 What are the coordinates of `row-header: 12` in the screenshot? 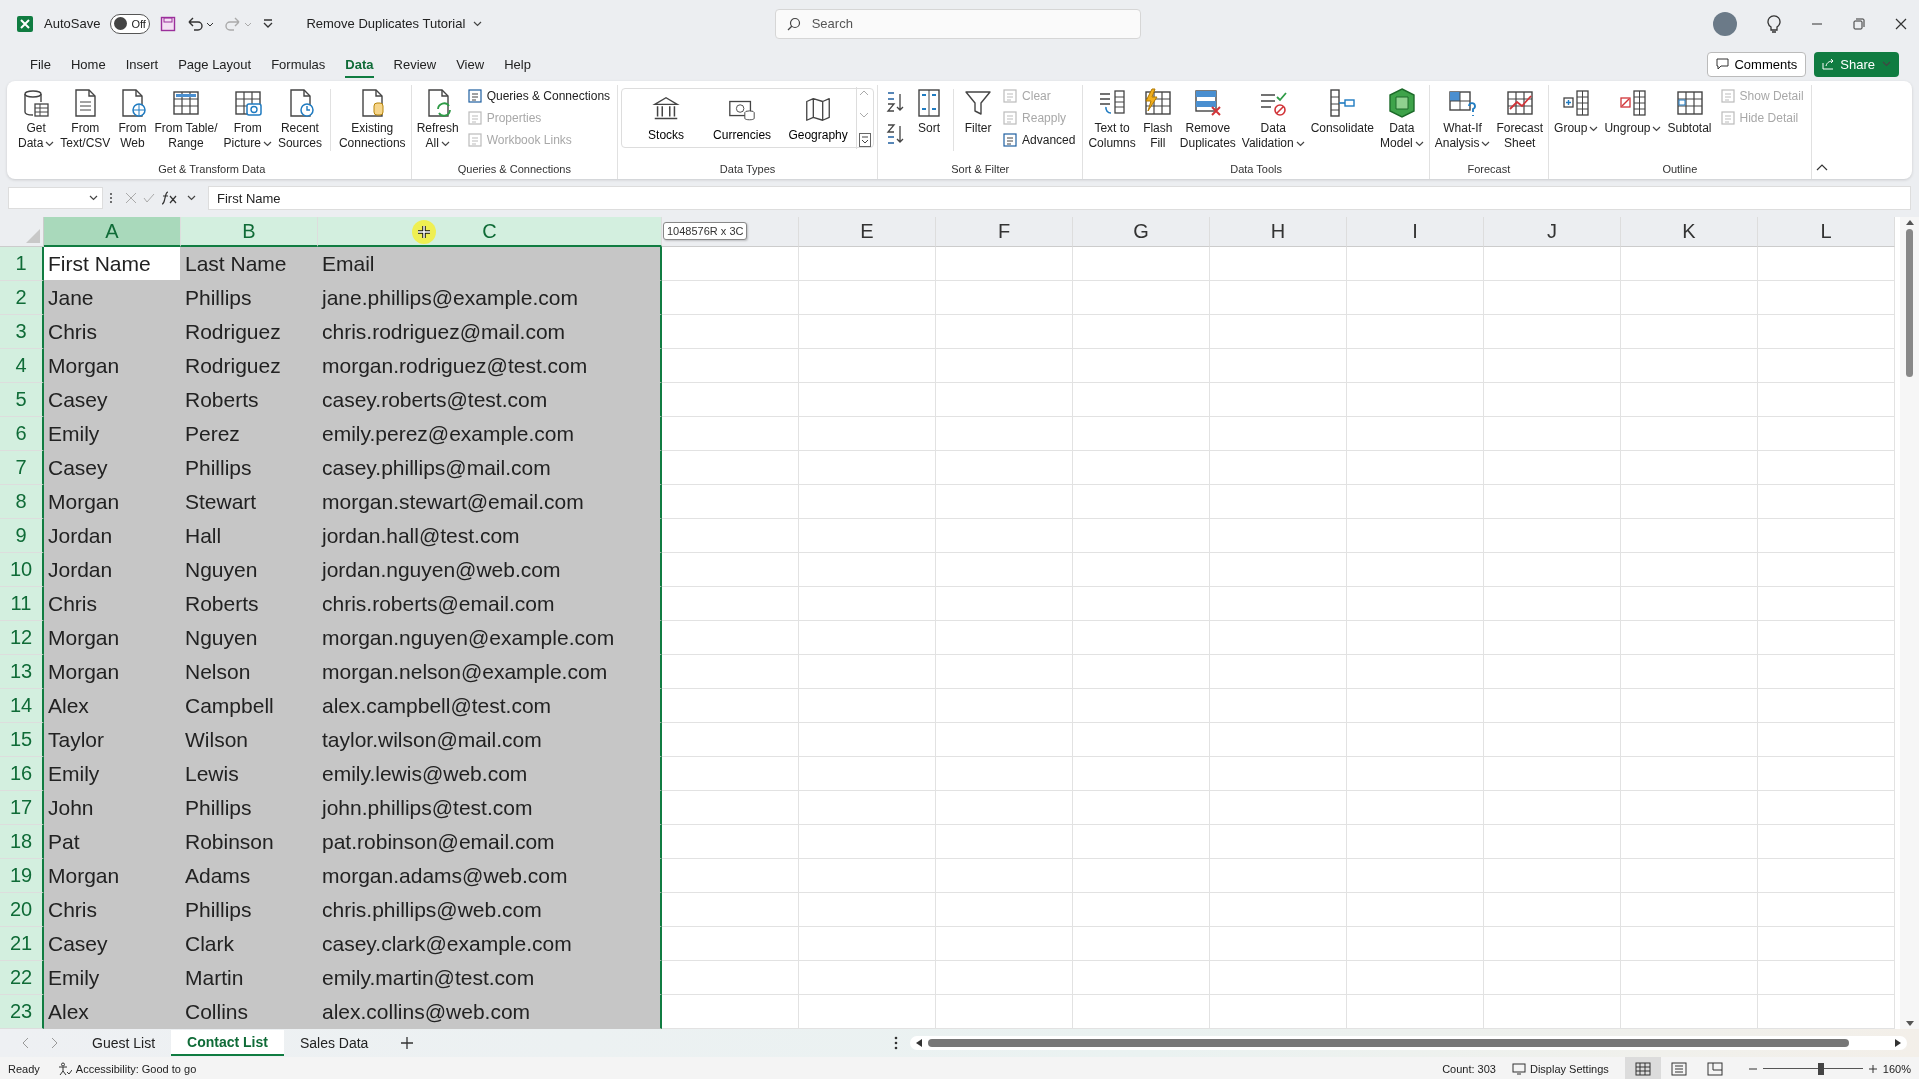 It's located at (22, 638).